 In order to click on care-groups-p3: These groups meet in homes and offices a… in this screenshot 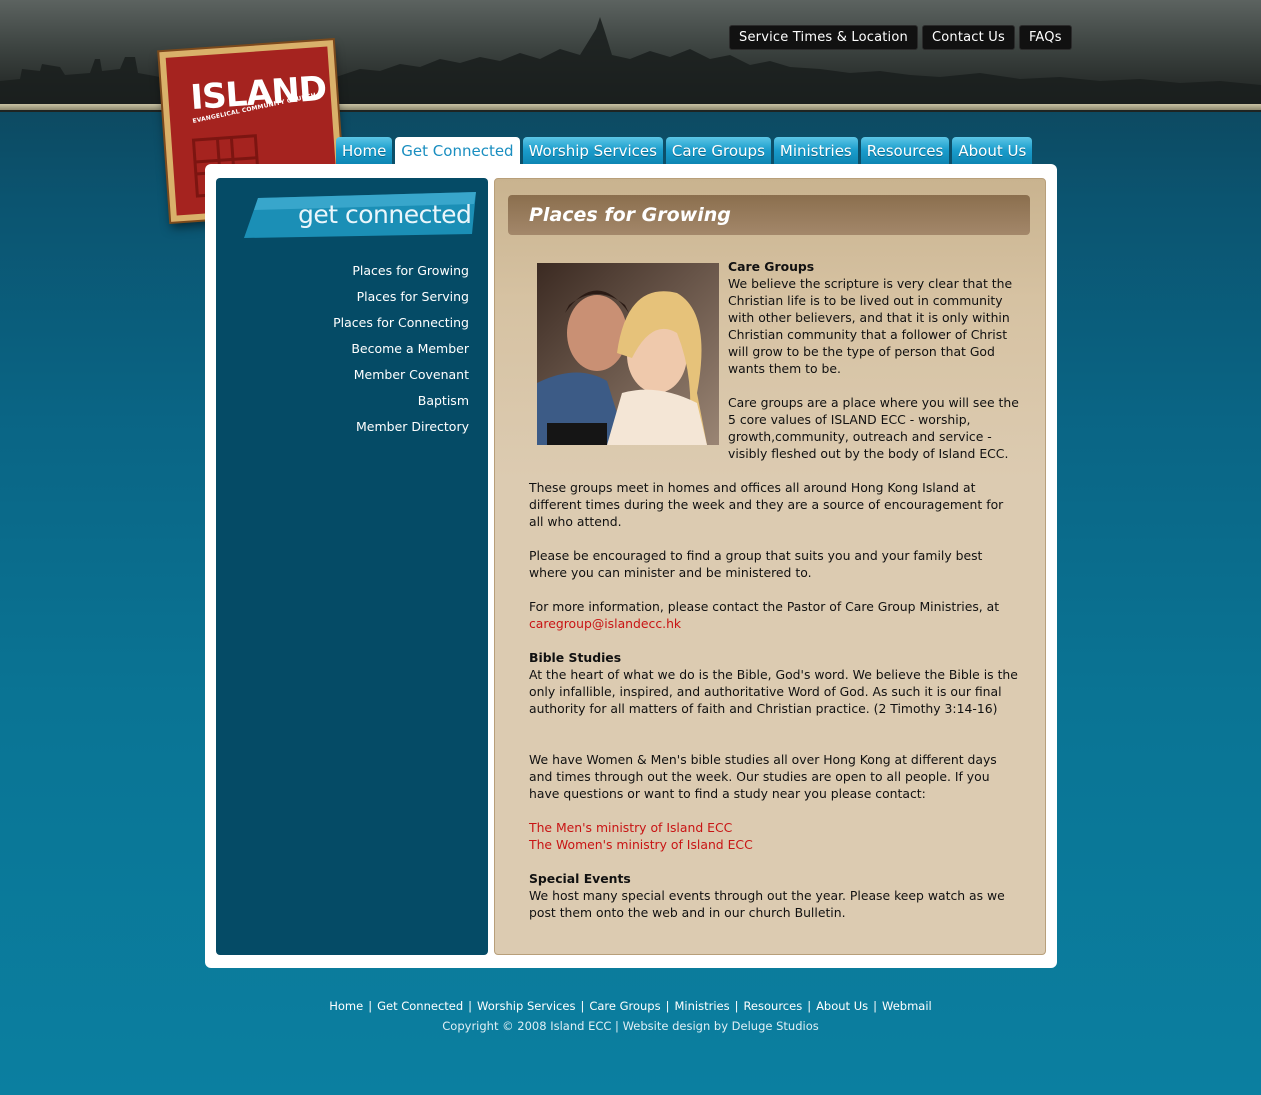, I will do `click(766, 504)`.